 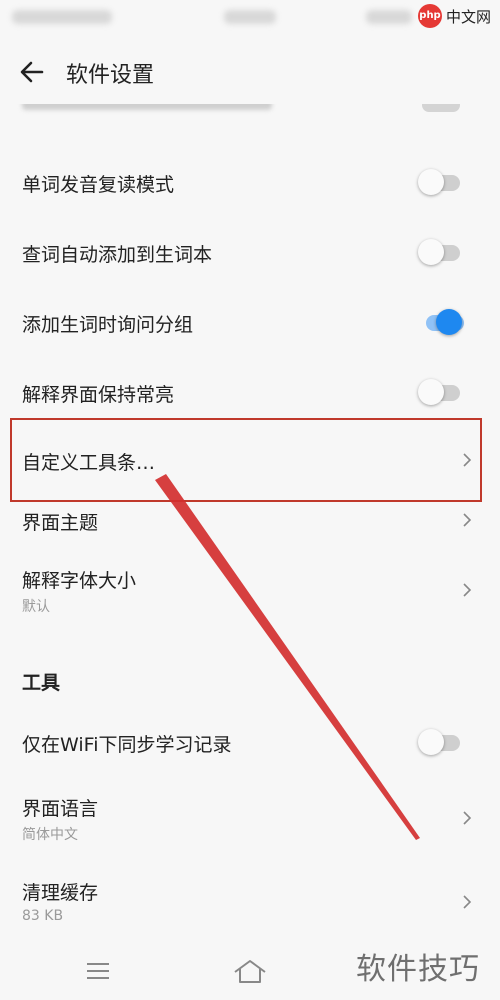 What do you see at coordinates (418, 969) in the screenshot?
I see `footer-watermark: 软件技巧` at bounding box center [418, 969].